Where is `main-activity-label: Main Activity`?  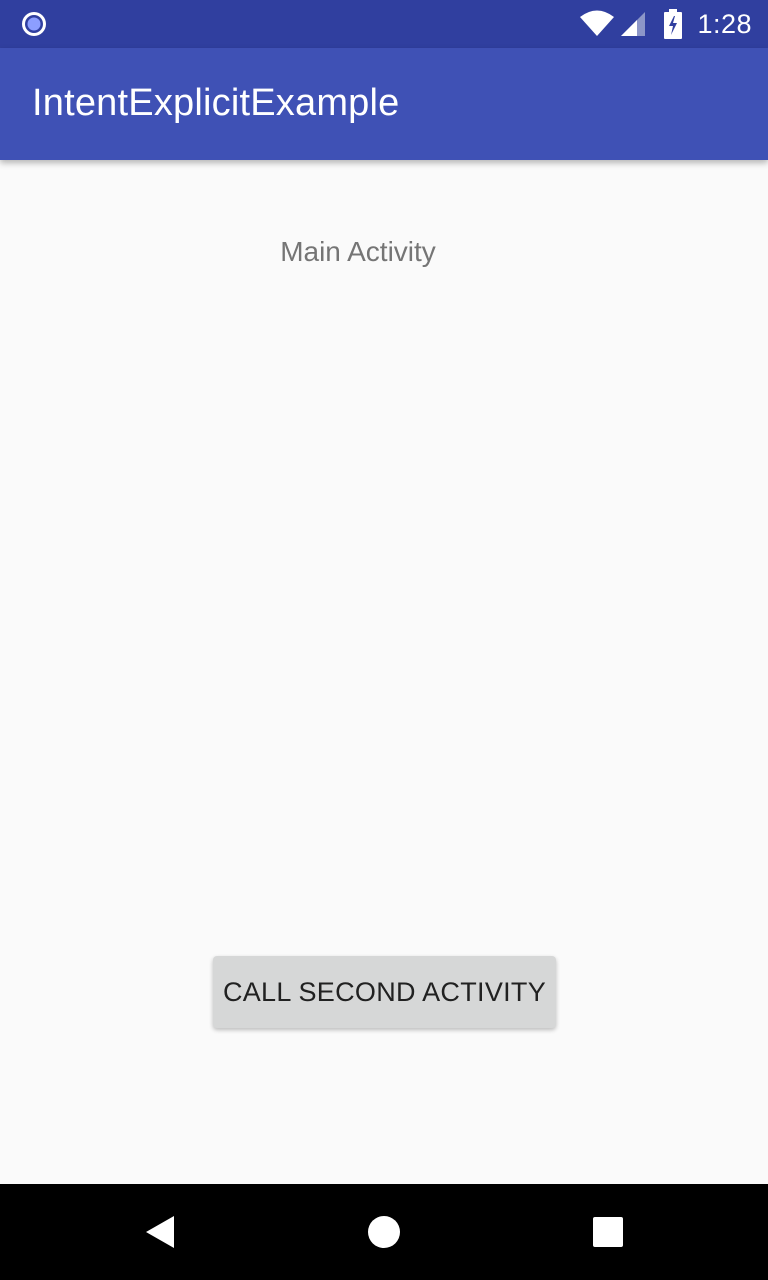
main-activity-label: Main Activity is located at coordinates (358, 251).